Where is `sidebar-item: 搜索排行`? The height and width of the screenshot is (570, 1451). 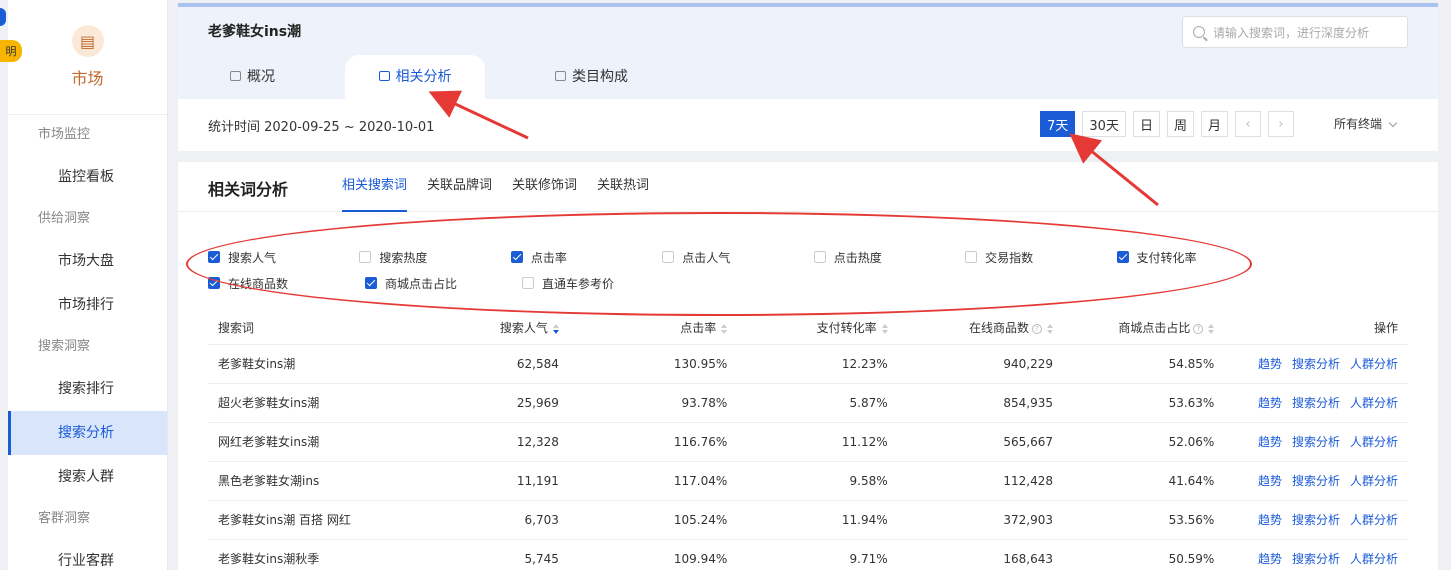
sidebar-item: 搜索排行 is located at coordinates (87, 389).